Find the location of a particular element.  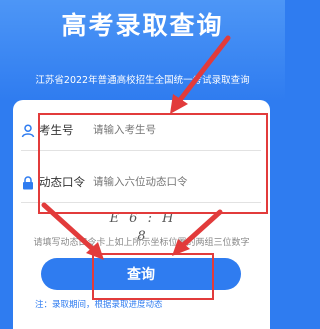

arrow-to-fields is located at coordinates (200, 74).